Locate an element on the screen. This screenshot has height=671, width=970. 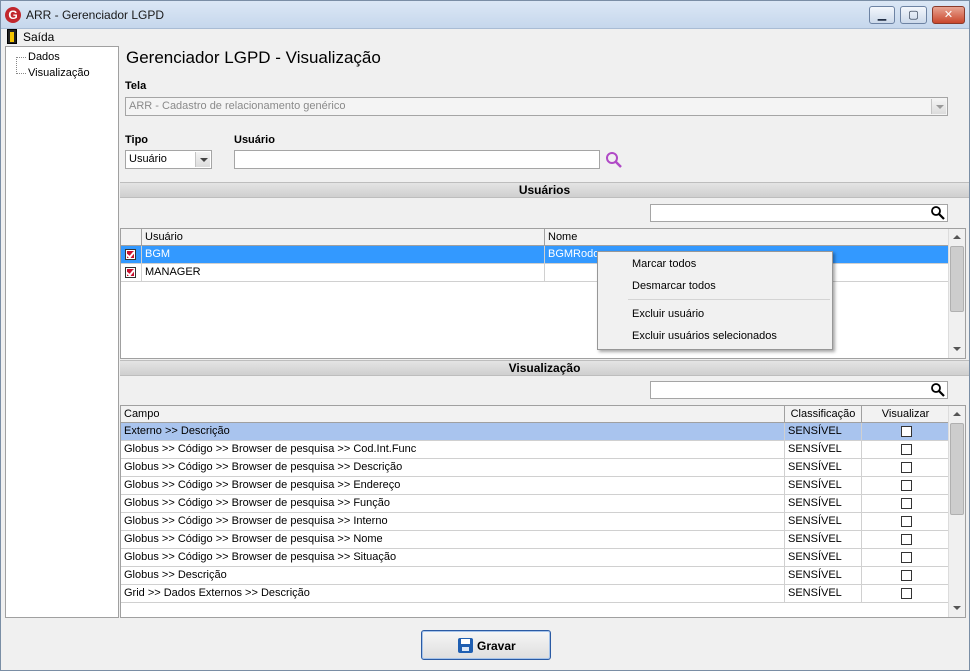
tree-item-dados: Dados is located at coordinates (44, 57).